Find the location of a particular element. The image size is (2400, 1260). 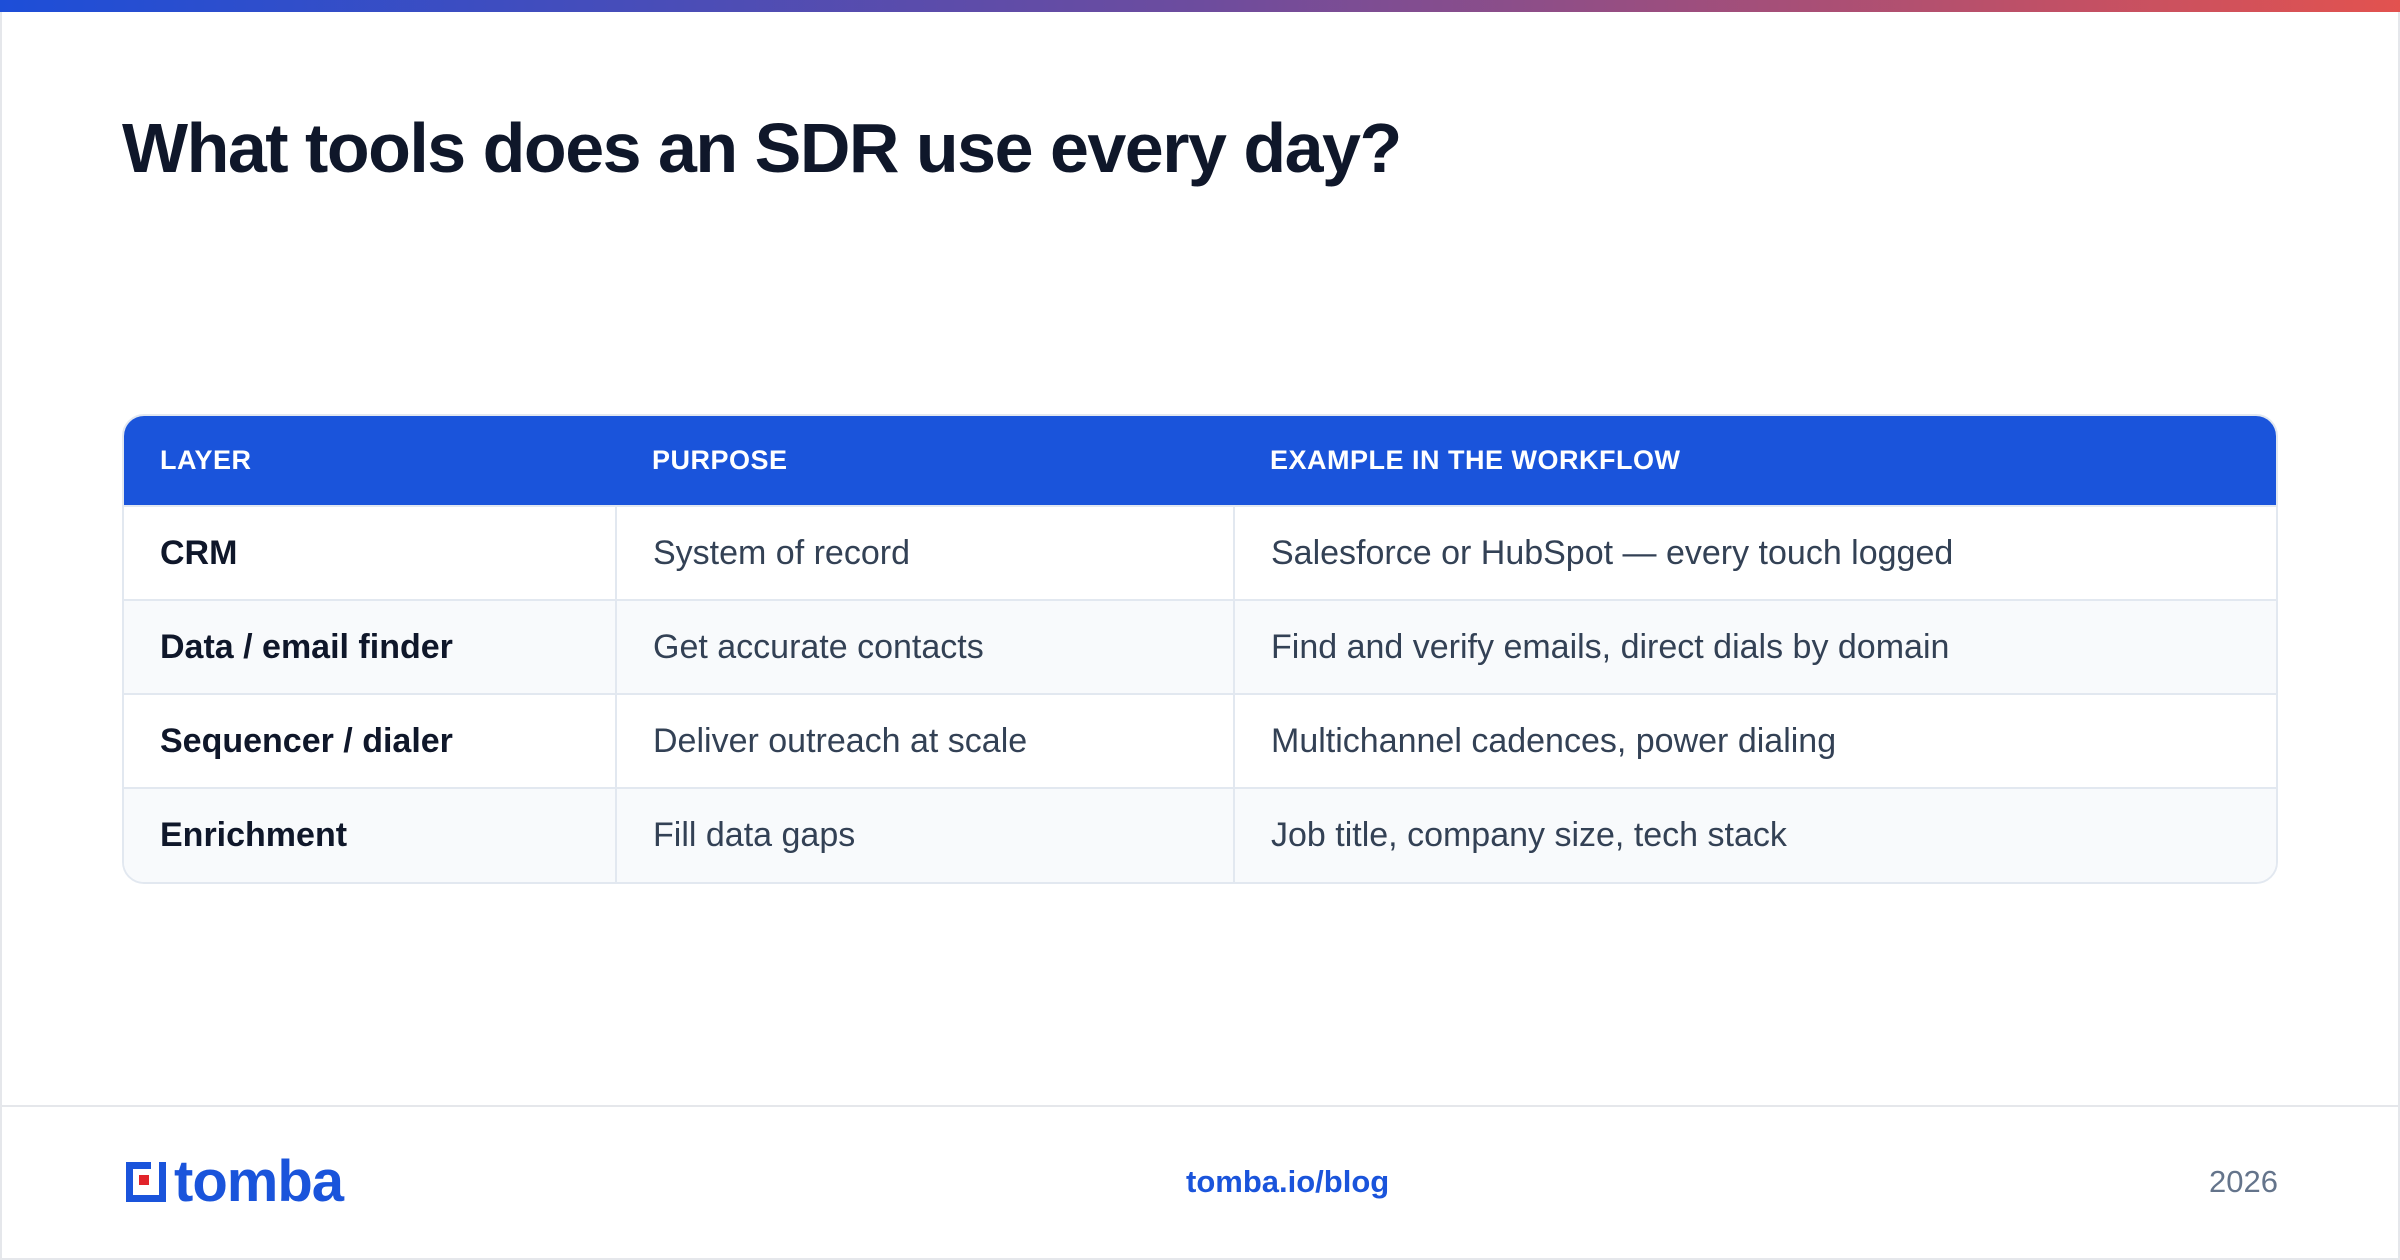

column-header-purpose: PURPOSE is located at coordinates (925, 461).